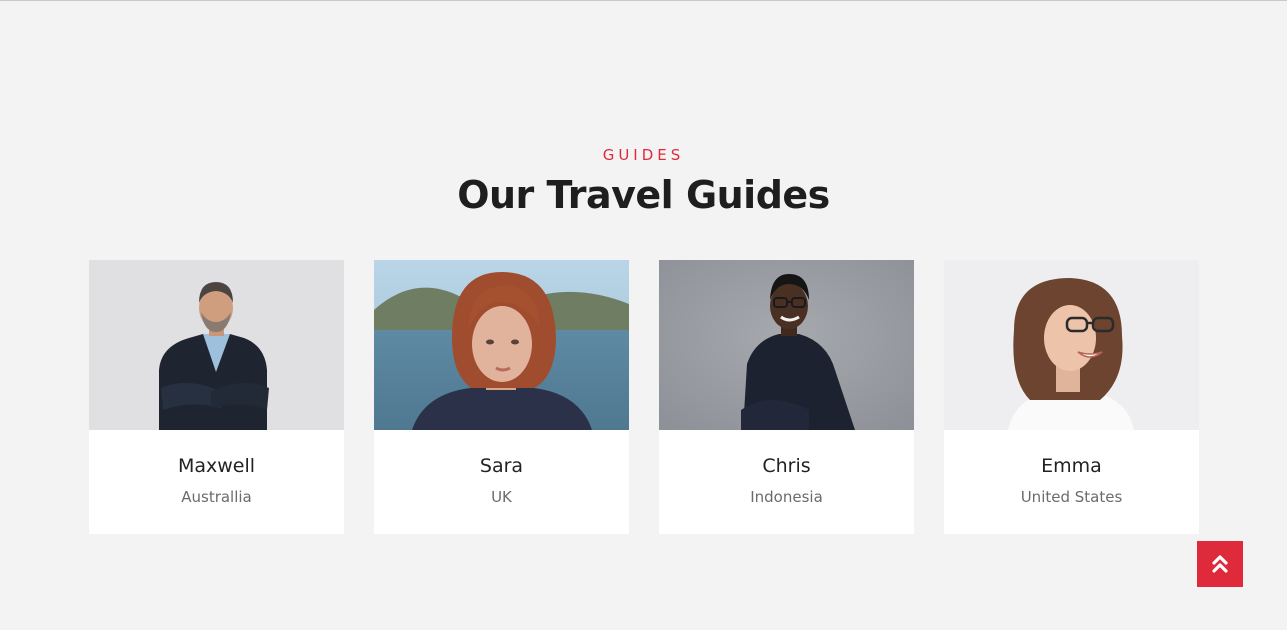 The height and width of the screenshot is (630, 1287). I want to click on double-chevron-up-icon, so click(1220, 564).